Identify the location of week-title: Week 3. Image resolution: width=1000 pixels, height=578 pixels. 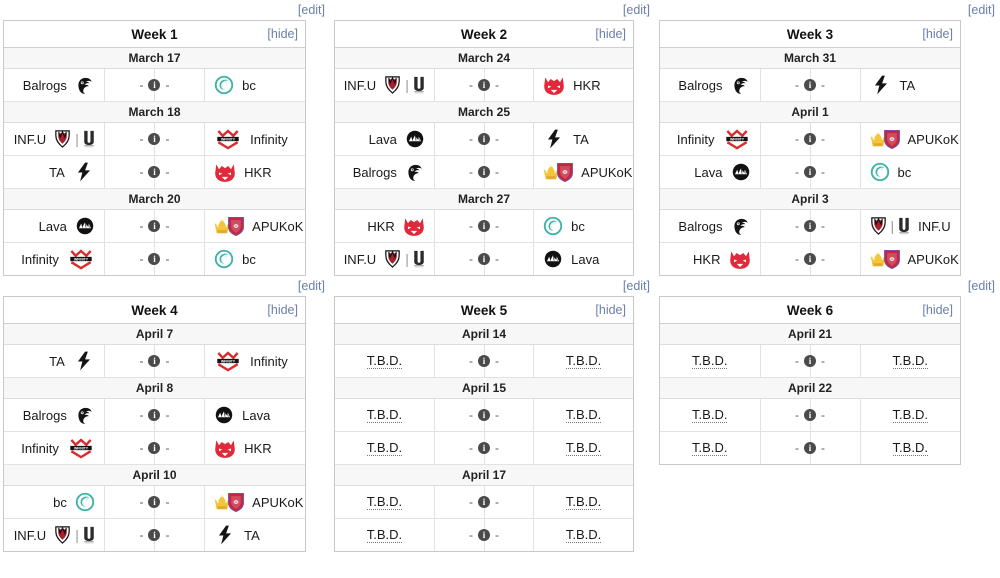
(810, 34).